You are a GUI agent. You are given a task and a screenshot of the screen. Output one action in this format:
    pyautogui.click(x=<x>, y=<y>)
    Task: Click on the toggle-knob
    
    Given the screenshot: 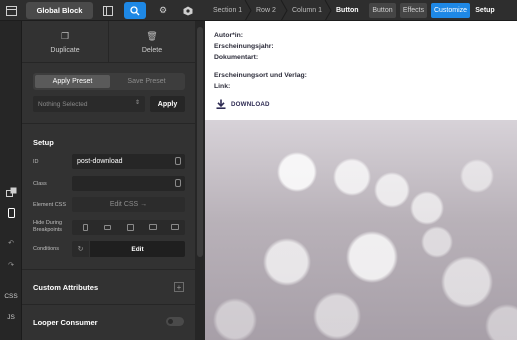 What is the action you would take?
    pyautogui.click(x=170, y=321)
    